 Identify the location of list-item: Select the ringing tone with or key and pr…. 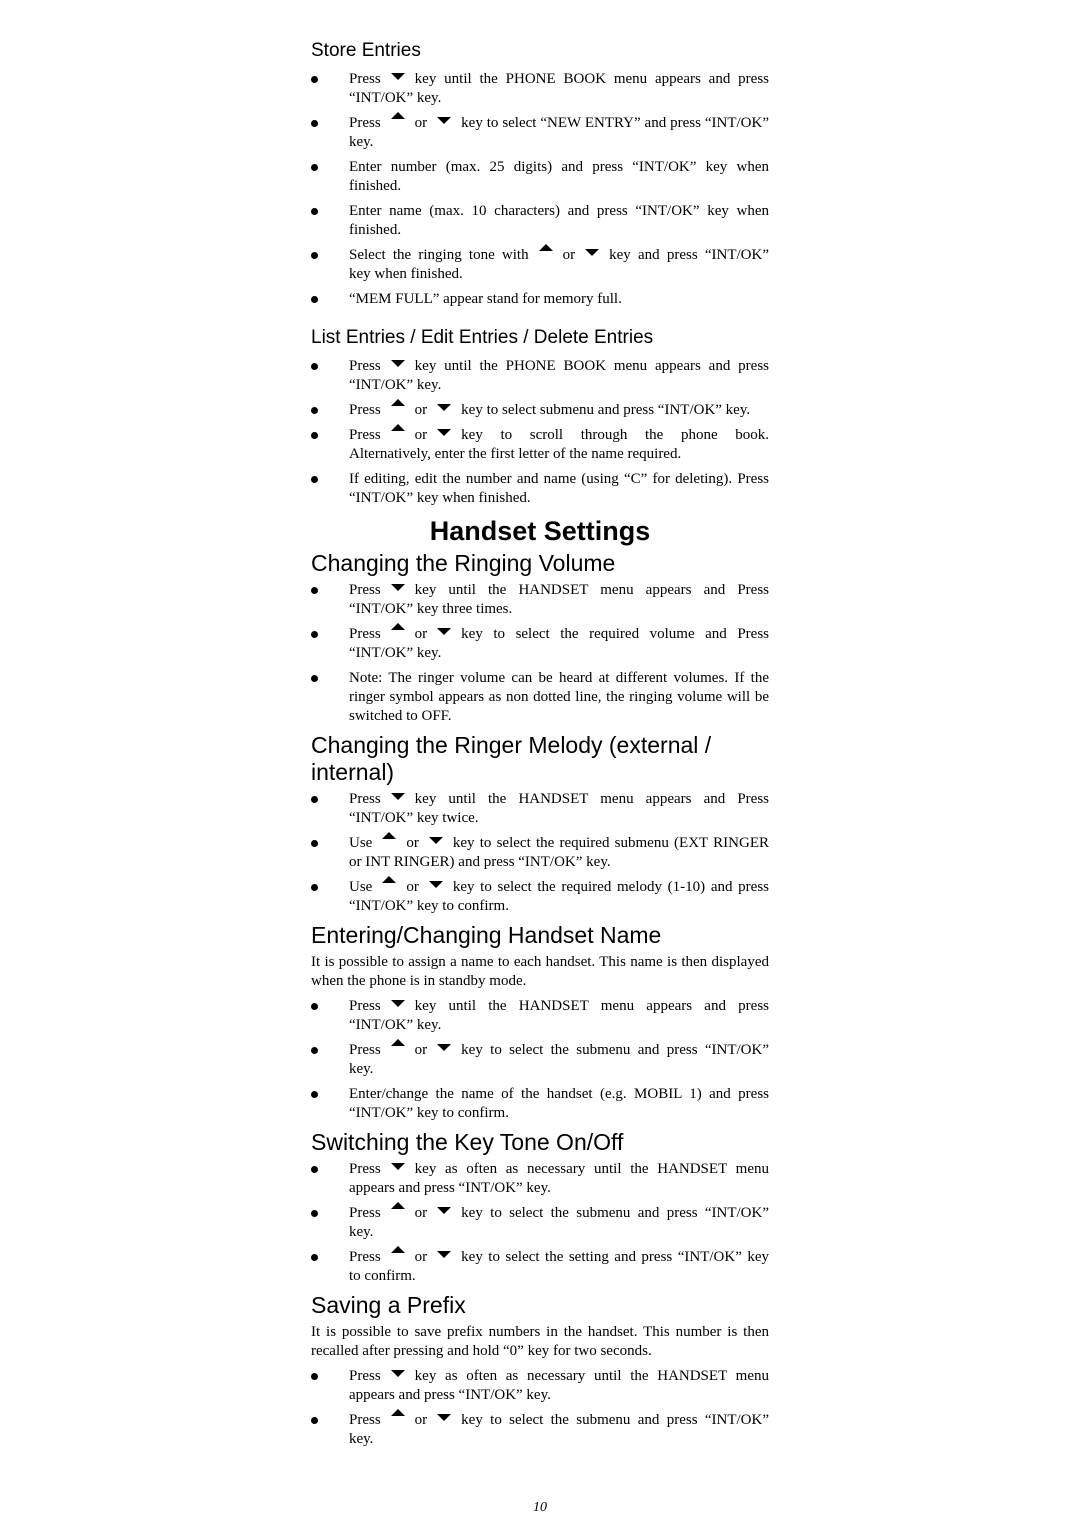
(540, 264).